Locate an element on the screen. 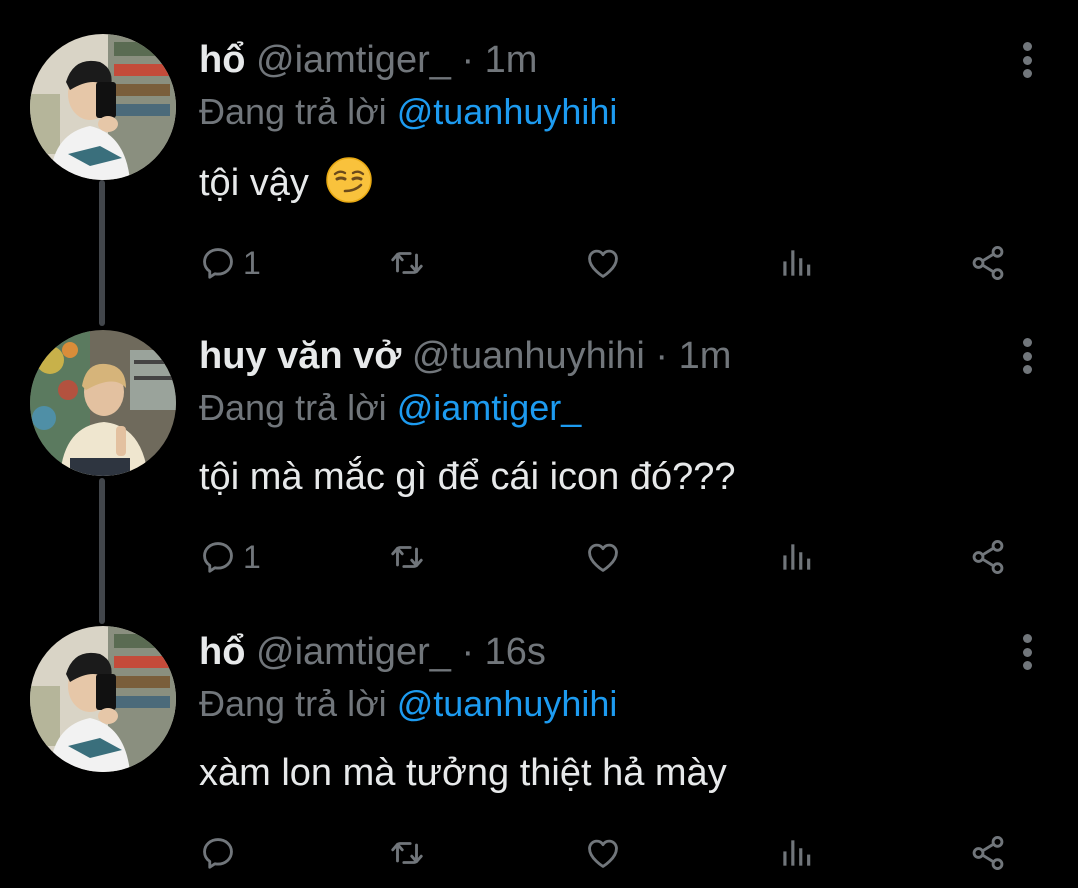  smirking-face-emoji-icon is located at coordinates (349, 180).